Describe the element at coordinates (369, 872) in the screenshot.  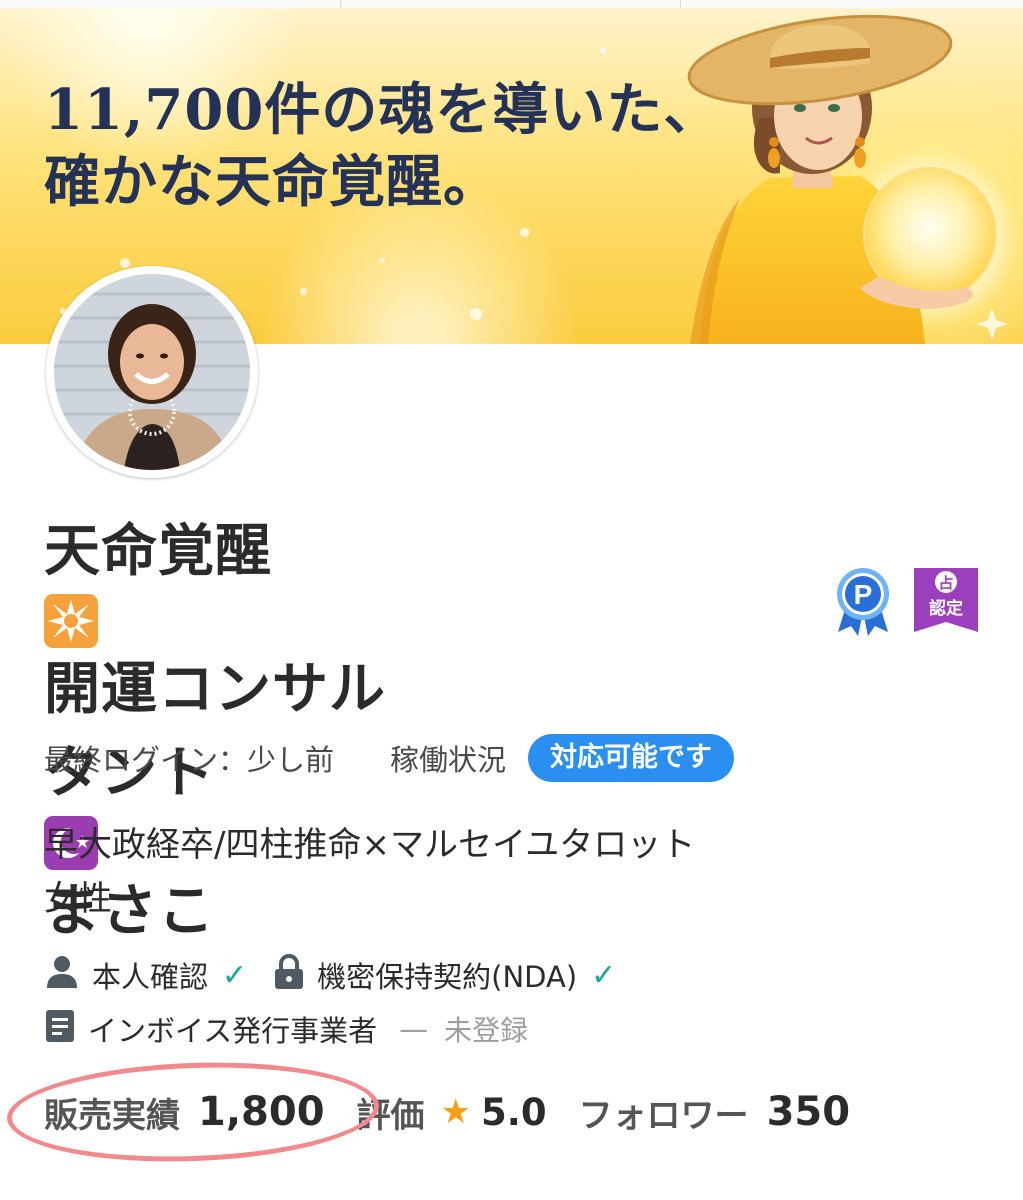
I see `profile-bio: 早大政経卒/四柱推命×マルセイユタロット 女性` at that location.